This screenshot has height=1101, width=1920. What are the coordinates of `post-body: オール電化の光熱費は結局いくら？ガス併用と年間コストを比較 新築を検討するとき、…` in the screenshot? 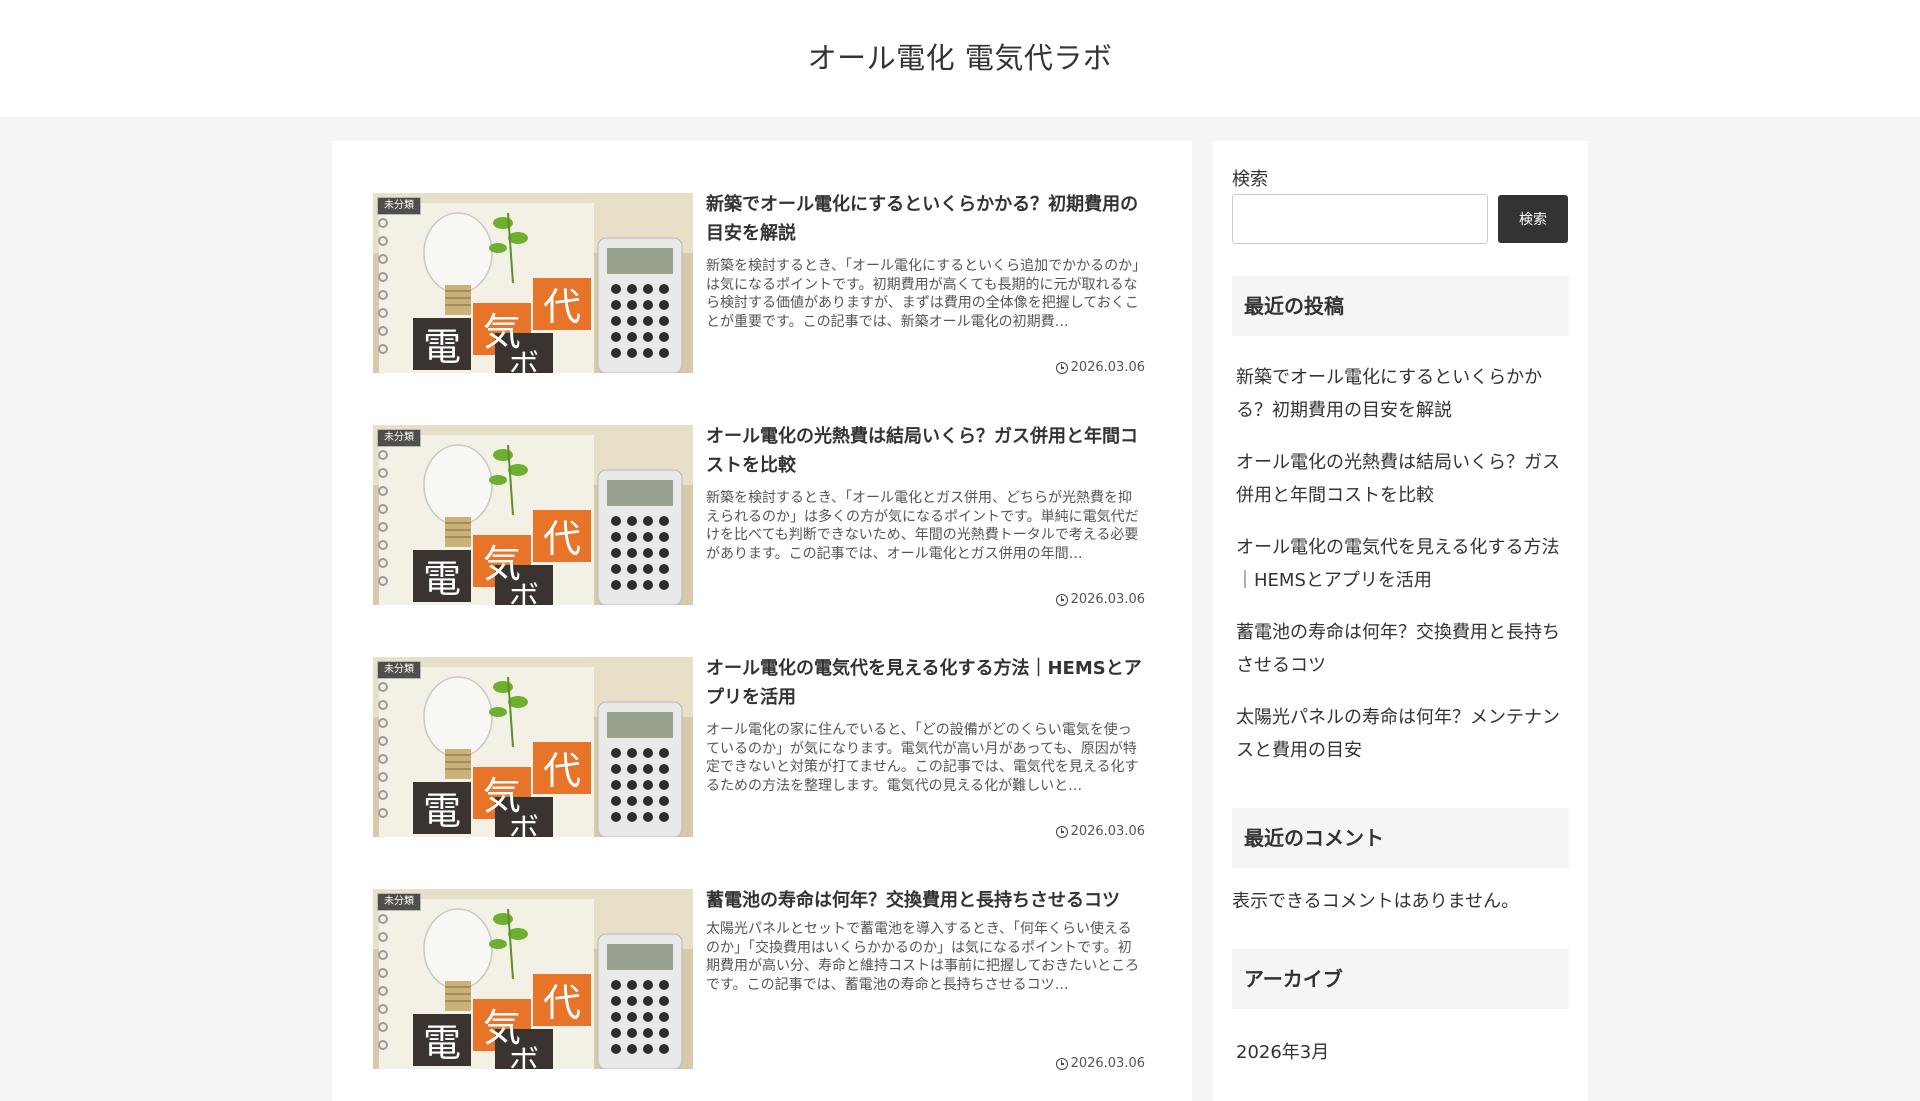 It's located at (925, 514).